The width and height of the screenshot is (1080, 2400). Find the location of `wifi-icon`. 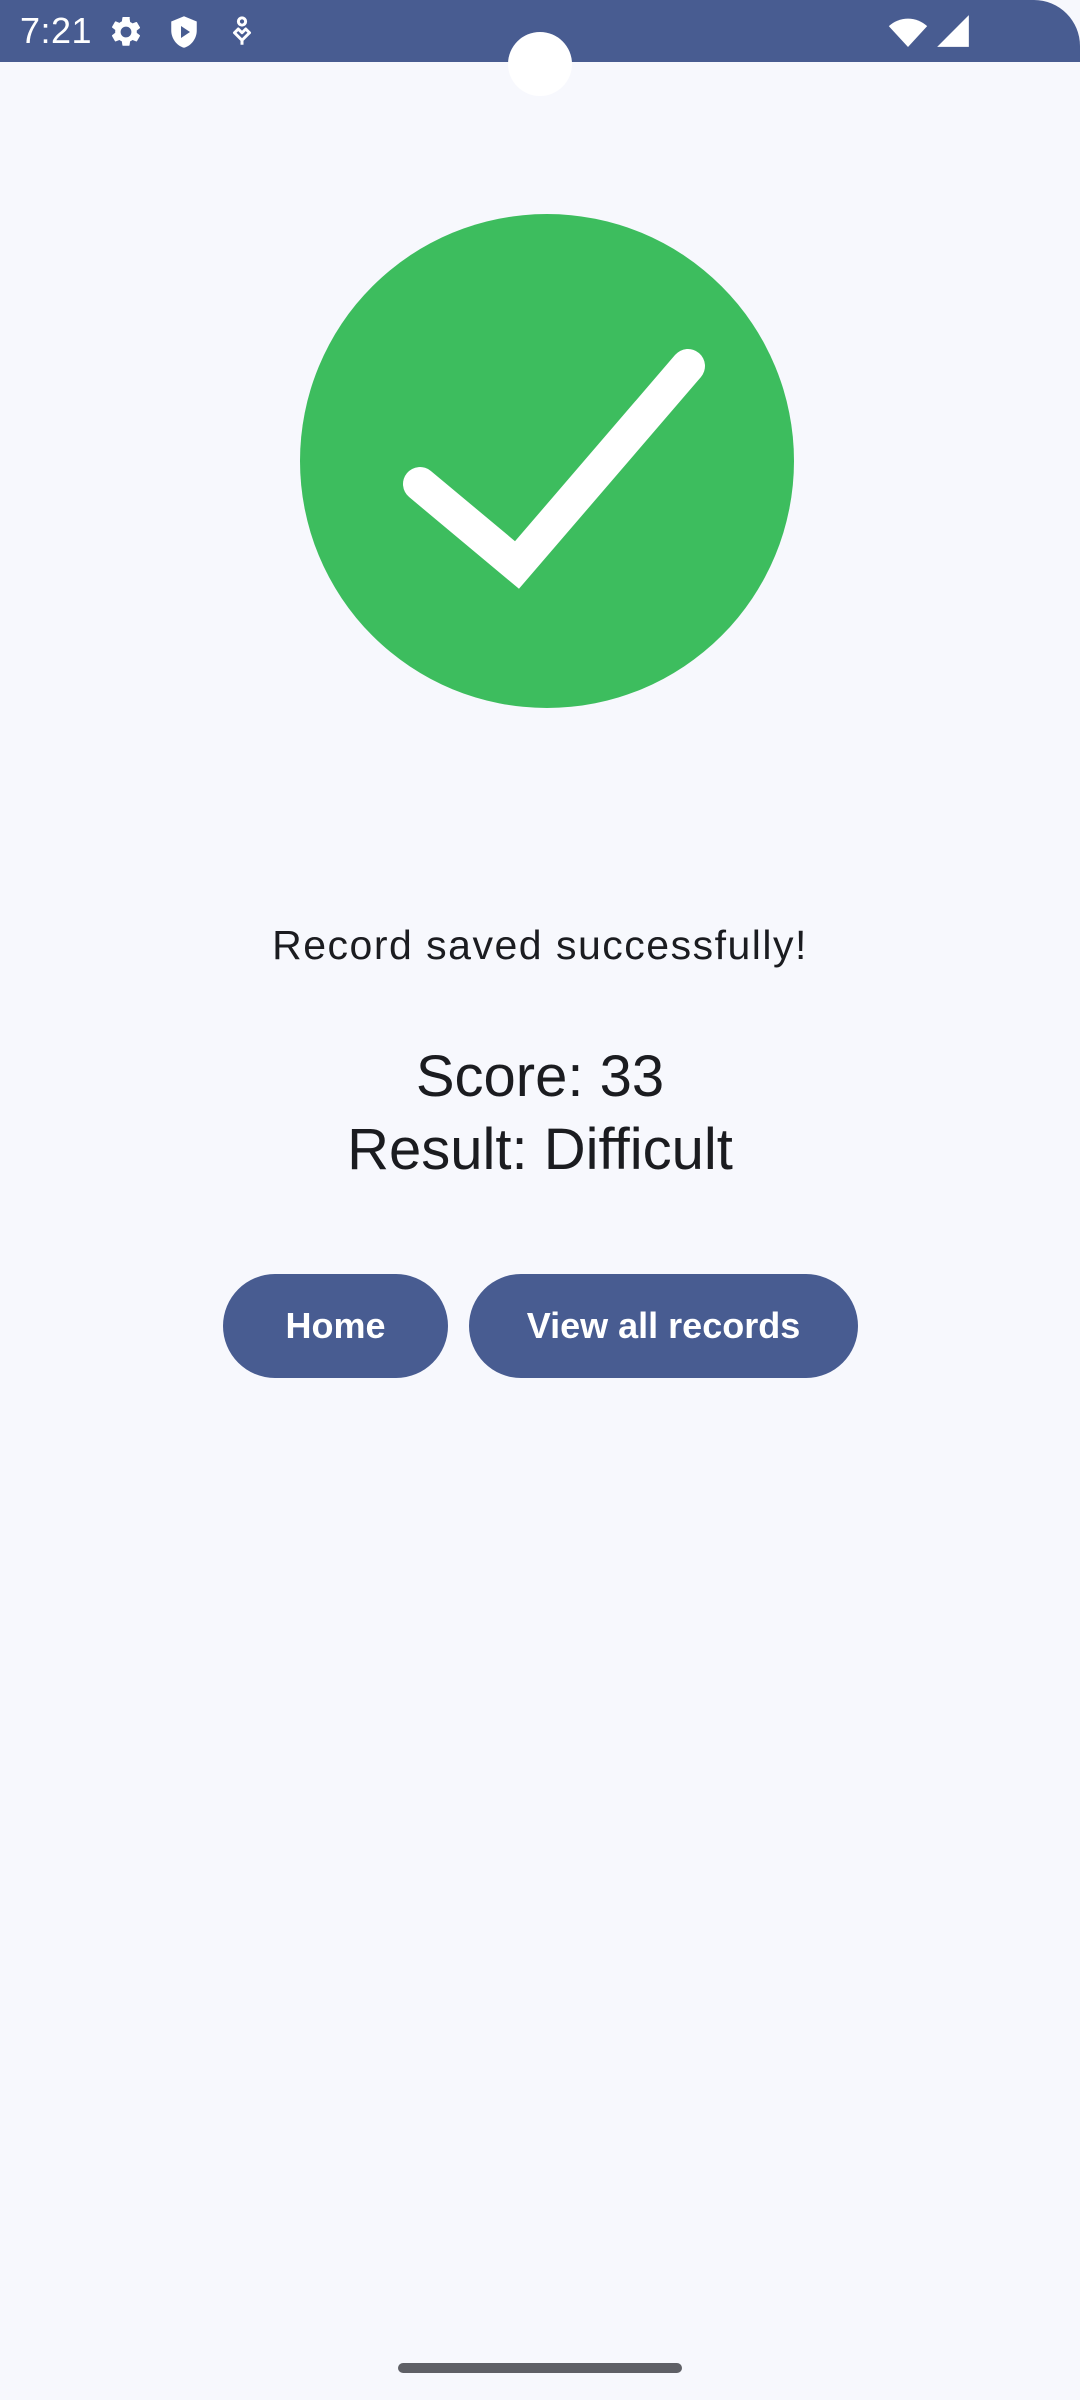

wifi-icon is located at coordinates (908, 32).